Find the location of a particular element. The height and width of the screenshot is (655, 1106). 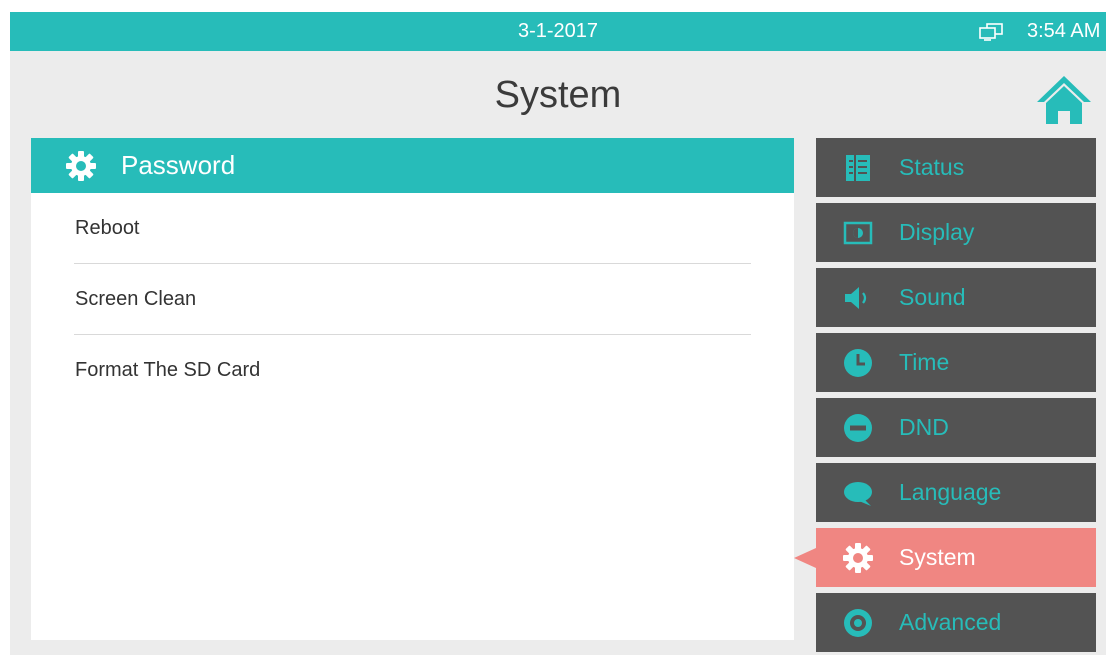

display-icon is located at coordinates (858, 233).